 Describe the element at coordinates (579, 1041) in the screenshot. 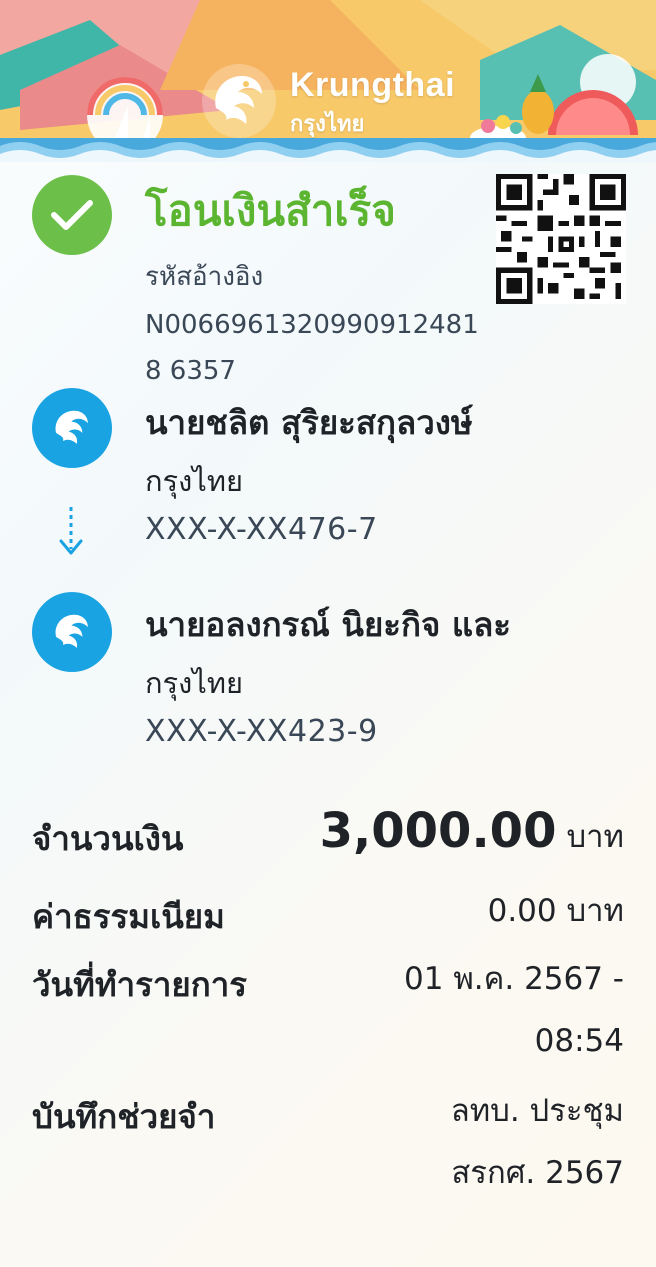

I see `transaction-time: 08:54` at that location.